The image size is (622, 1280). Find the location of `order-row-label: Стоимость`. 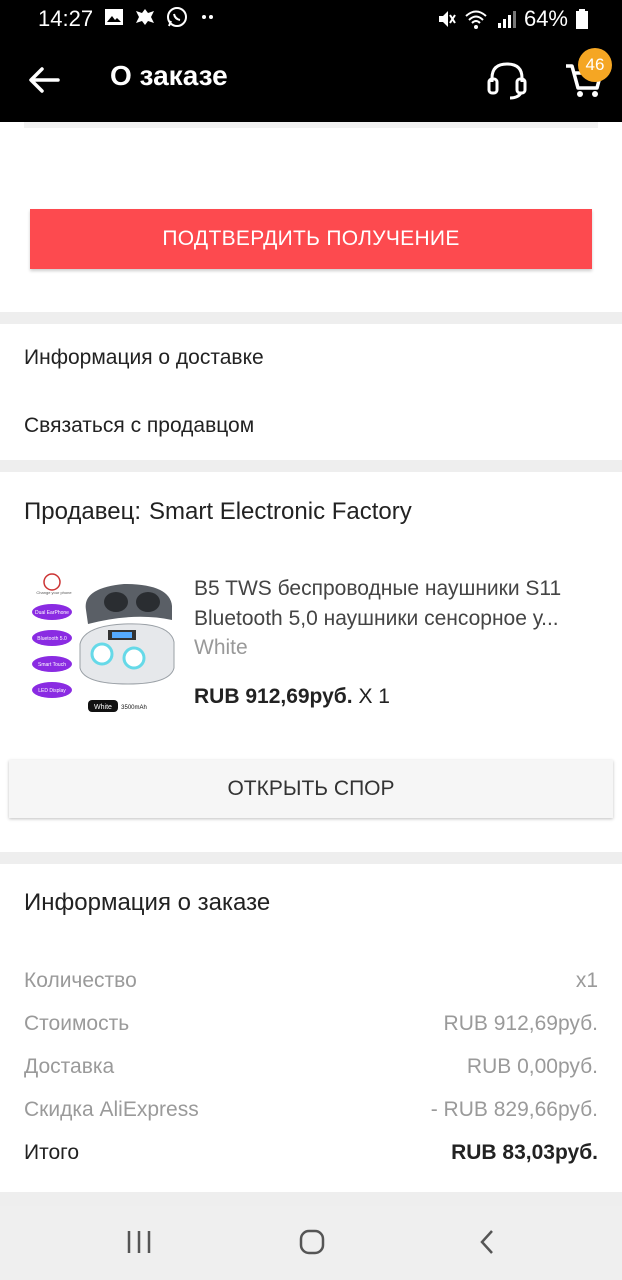

order-row-label: Стоимость is located at coordinates (77, 1023).